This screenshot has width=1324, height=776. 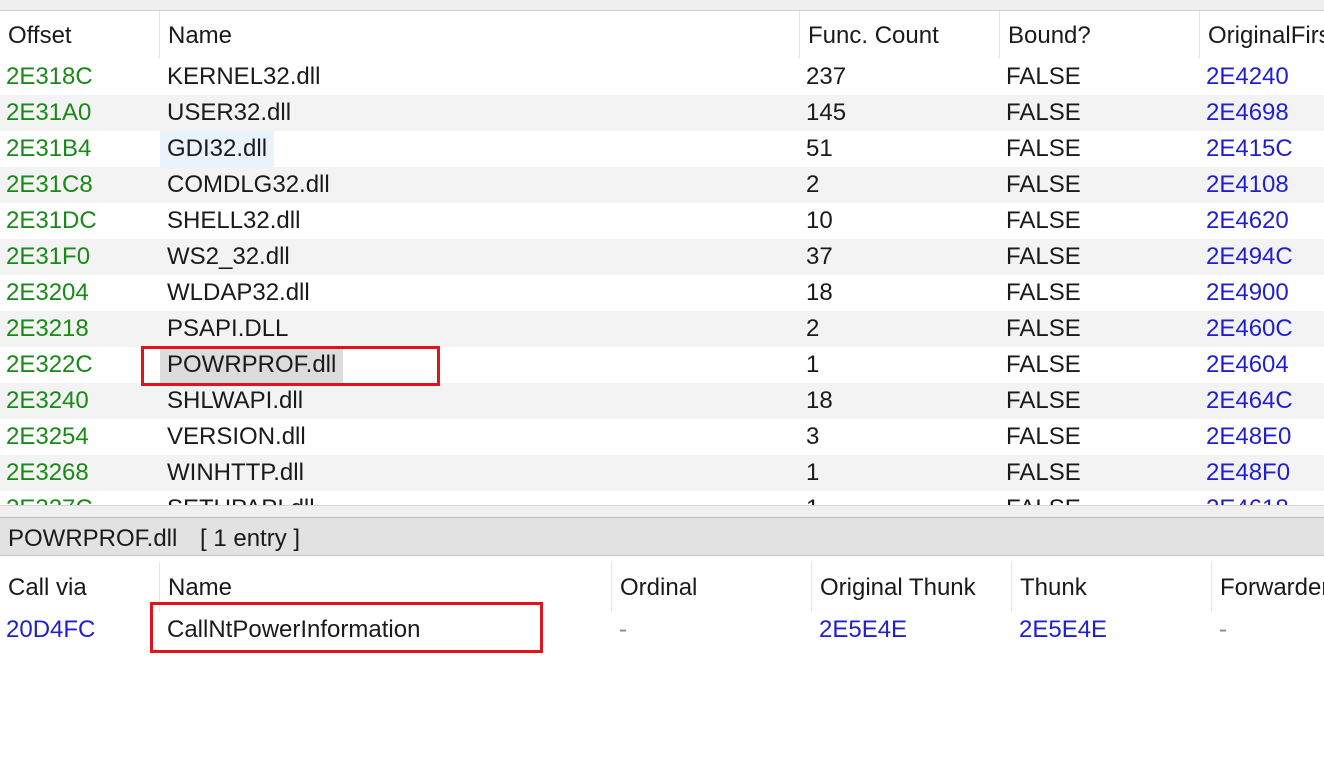 I want to click on name-cell: WS2_32.dll, so click(x=228, y=257).